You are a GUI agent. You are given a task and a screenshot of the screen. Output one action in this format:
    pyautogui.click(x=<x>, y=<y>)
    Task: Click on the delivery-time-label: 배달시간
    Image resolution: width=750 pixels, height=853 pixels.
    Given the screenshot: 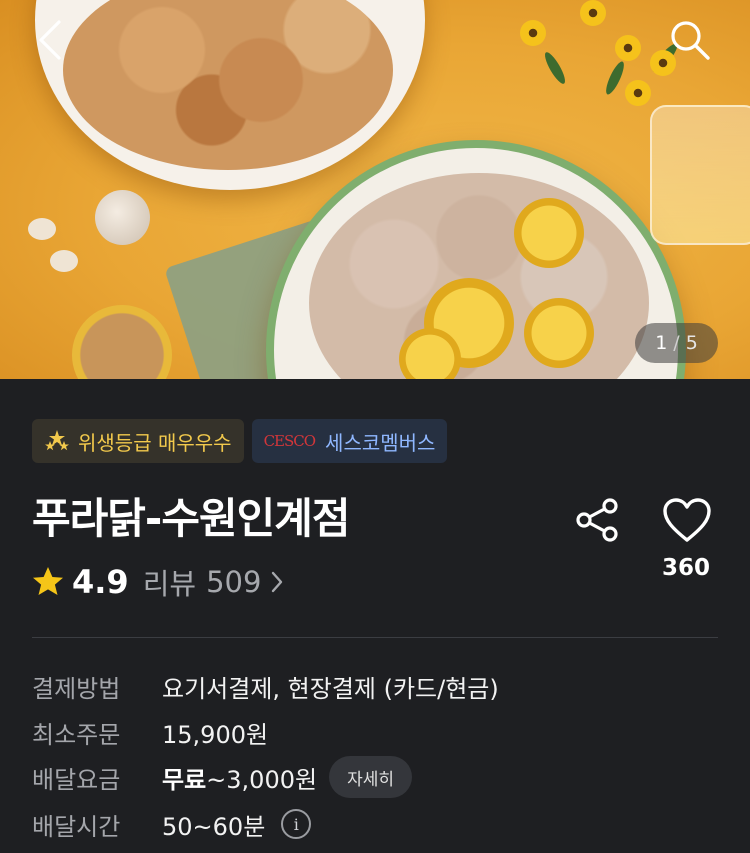 What is the action you would take?
    pyautogui.click(x=76, y=826)
    